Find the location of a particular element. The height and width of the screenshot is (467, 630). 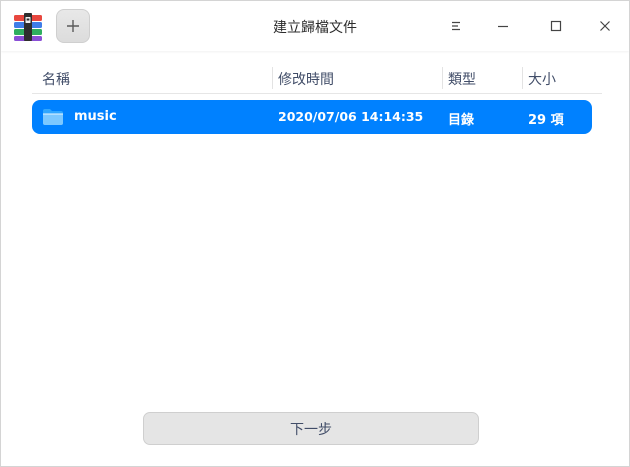

menu-button is located at coordinates (456, 26).